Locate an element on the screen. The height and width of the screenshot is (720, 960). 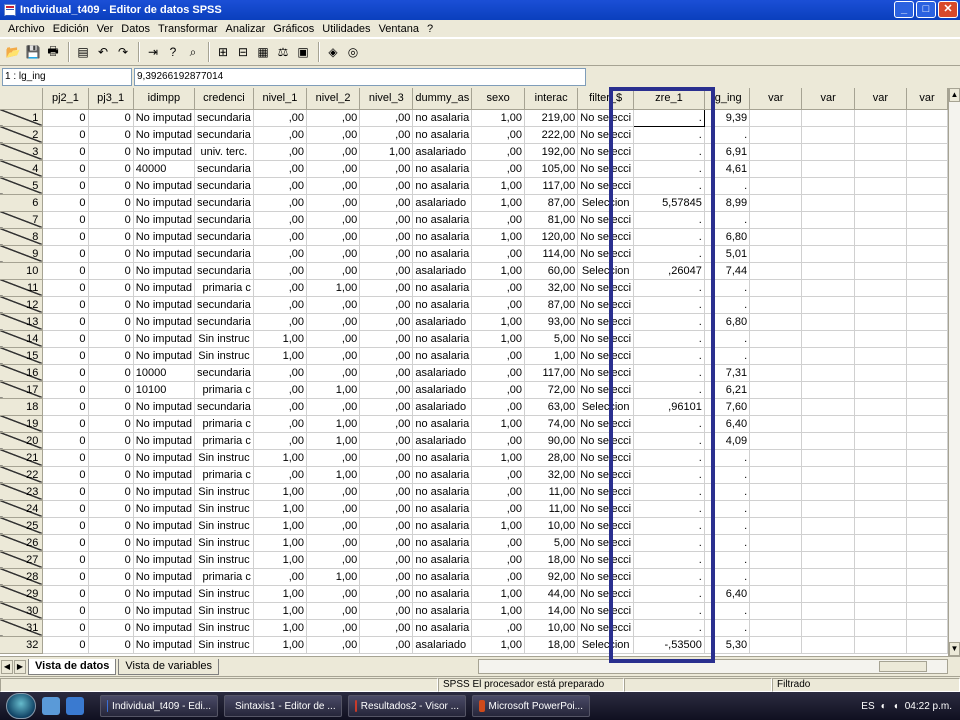
column-header: idimpp is located at coordinates (164, 99).